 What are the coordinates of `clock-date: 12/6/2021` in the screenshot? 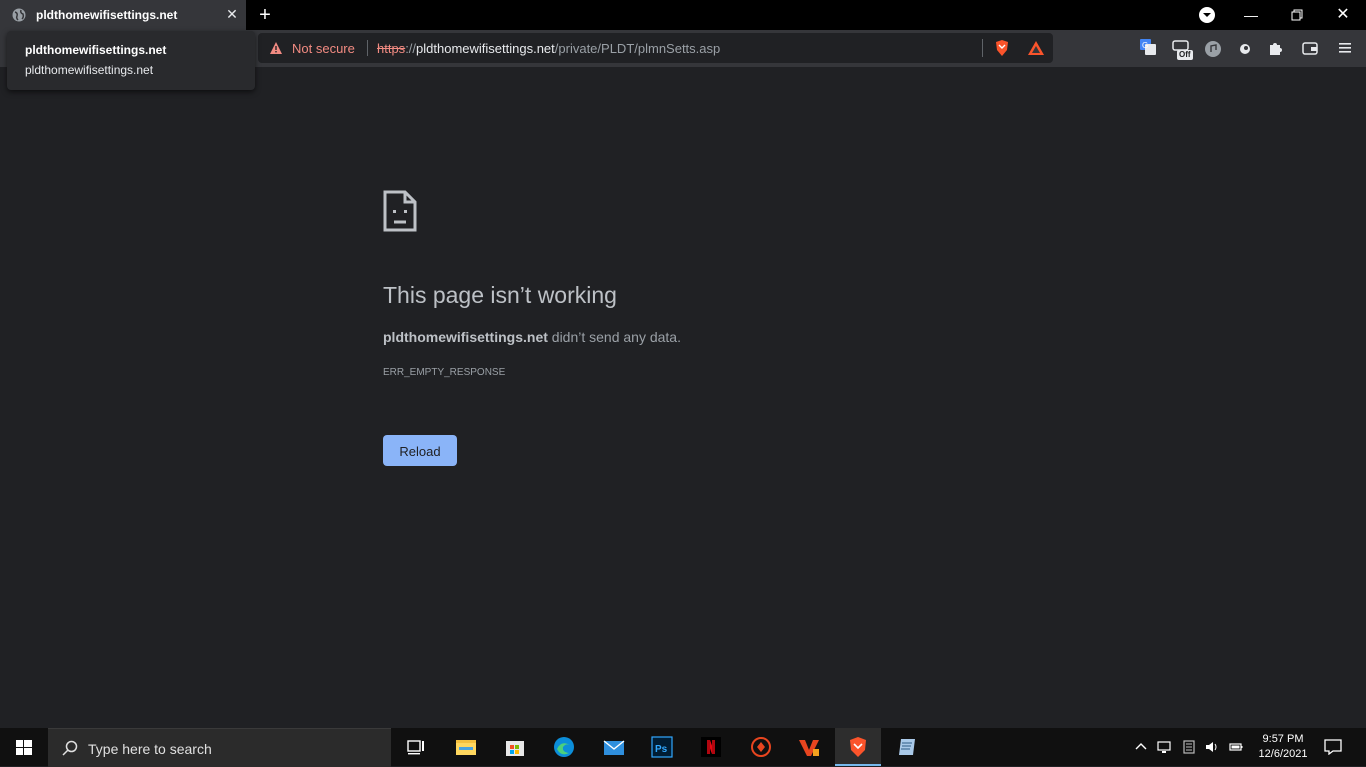 It's located at (1283, 754).